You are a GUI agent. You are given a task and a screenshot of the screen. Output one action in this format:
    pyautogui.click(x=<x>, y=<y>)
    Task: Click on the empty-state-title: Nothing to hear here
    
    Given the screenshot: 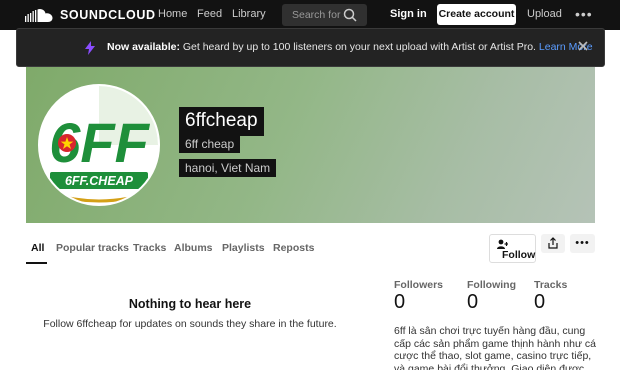 What is the action you would take?
    pyautogui.click(x=190, y=304)
    